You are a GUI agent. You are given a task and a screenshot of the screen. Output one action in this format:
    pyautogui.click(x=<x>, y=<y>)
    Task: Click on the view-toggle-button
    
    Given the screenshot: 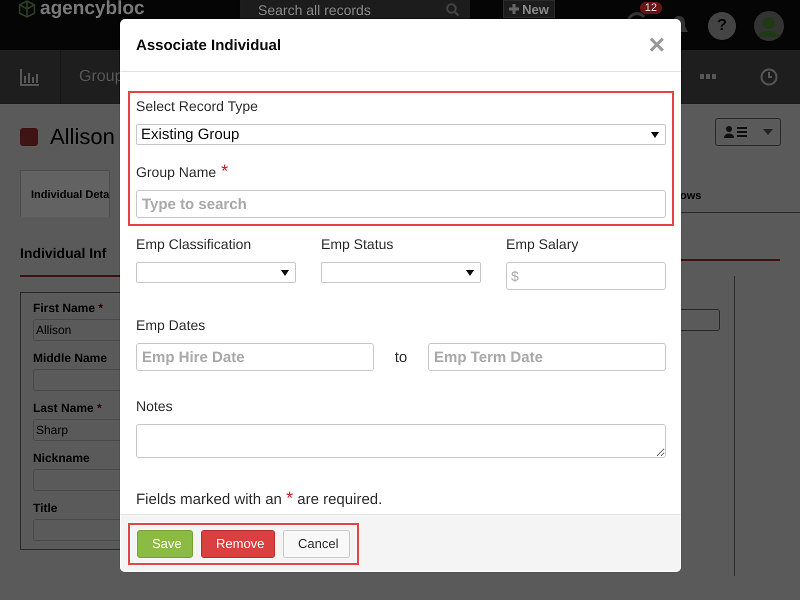 What is the action you would take?
    pyautogui.click(x=748, y=132)
    